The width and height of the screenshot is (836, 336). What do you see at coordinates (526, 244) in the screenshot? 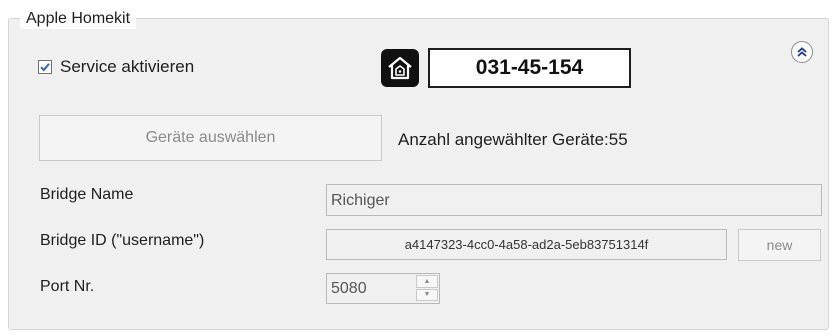
I see `bridge-id-field: a4147323-4cc0-4a58-ad2a-5eb83751314f` at bounding box center [526, 244].